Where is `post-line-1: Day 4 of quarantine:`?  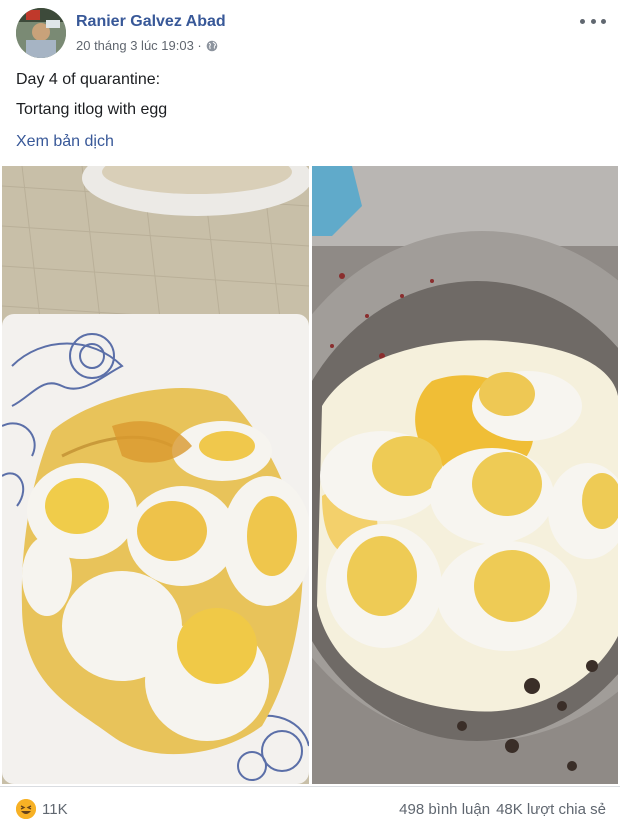
post-line-1: Day 4 of quarantine: is located at coordinates (88, 79).